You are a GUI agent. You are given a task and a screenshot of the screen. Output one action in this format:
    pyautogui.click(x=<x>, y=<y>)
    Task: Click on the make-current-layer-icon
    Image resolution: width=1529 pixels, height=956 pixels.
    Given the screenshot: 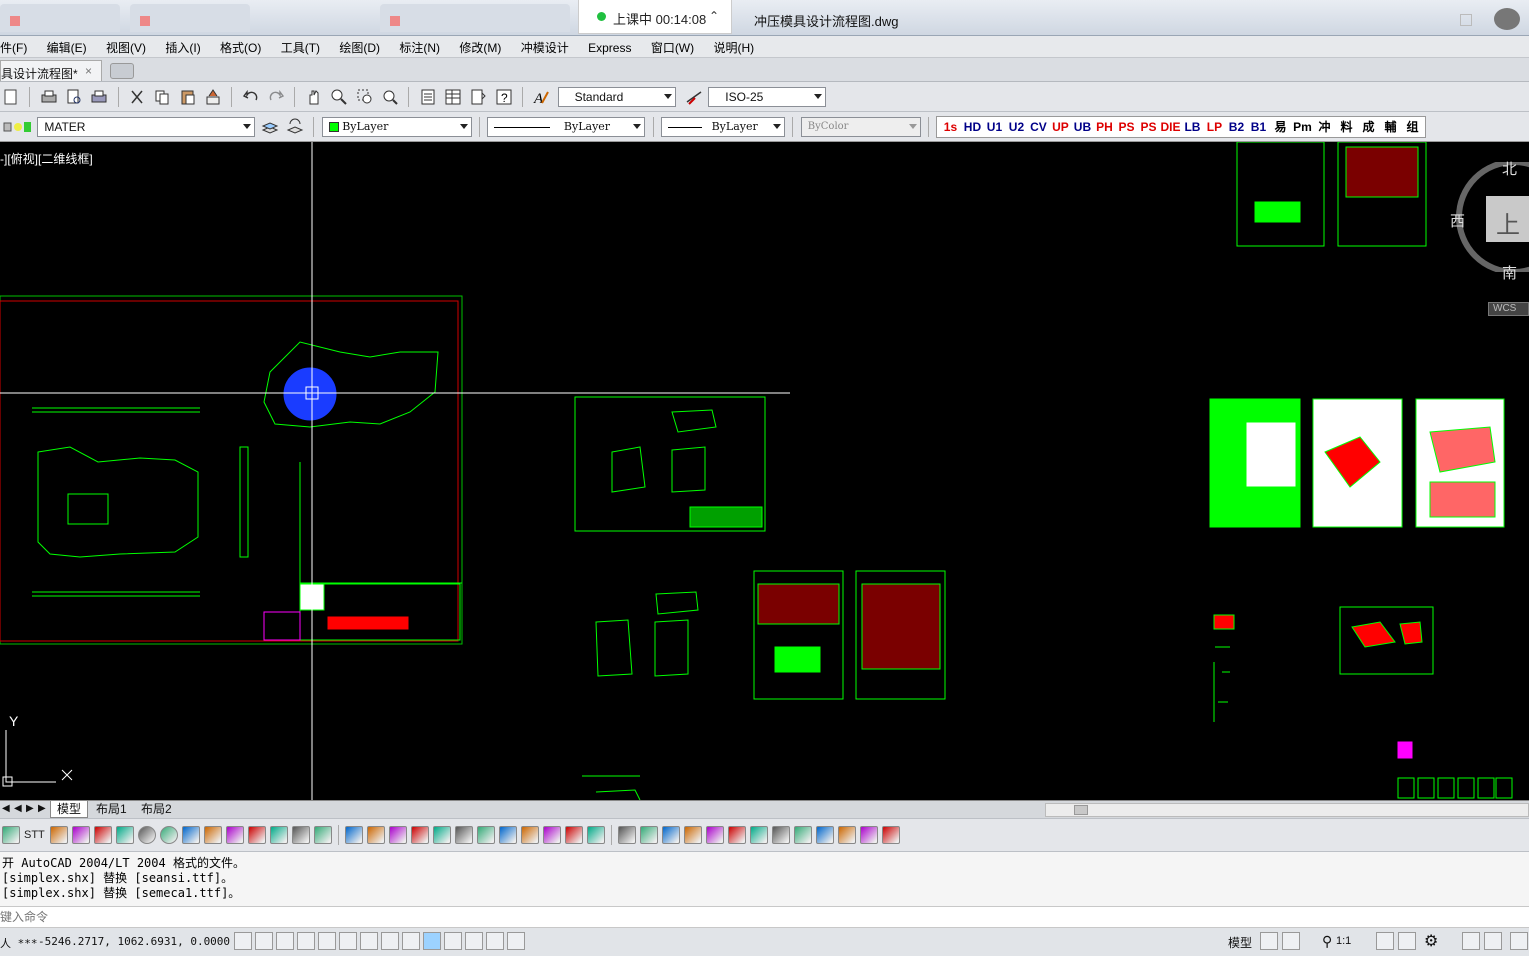 What is the action you would take?
    pyautogui.click(x=270, y=127)
    